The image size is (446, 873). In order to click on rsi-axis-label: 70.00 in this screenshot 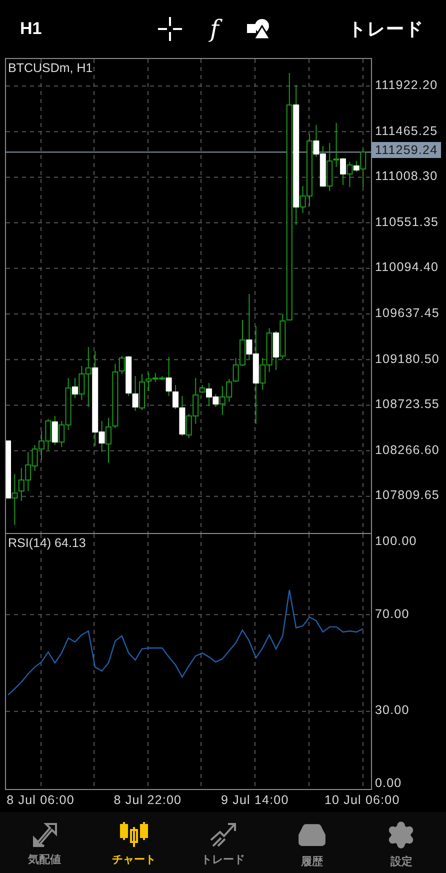, I will do `click(392, 614)`.